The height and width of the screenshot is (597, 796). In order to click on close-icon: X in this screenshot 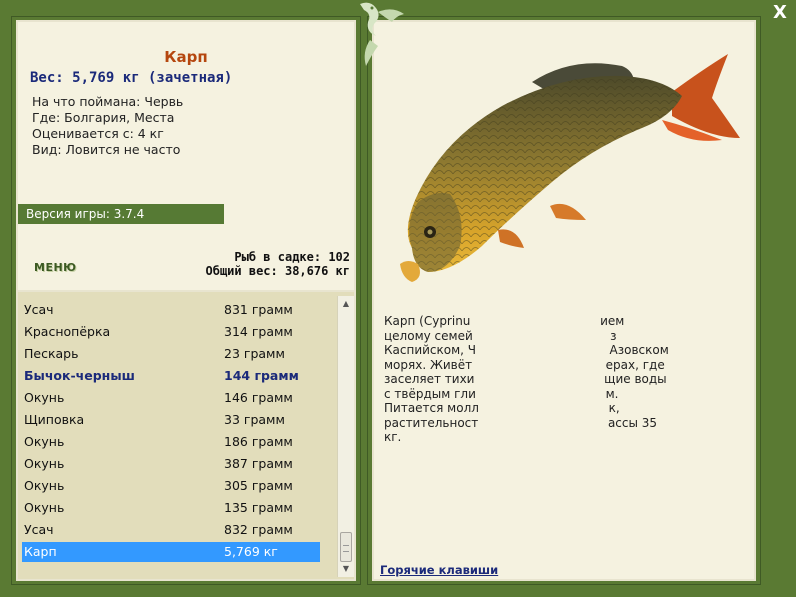, I will do `click(780, 13)`.